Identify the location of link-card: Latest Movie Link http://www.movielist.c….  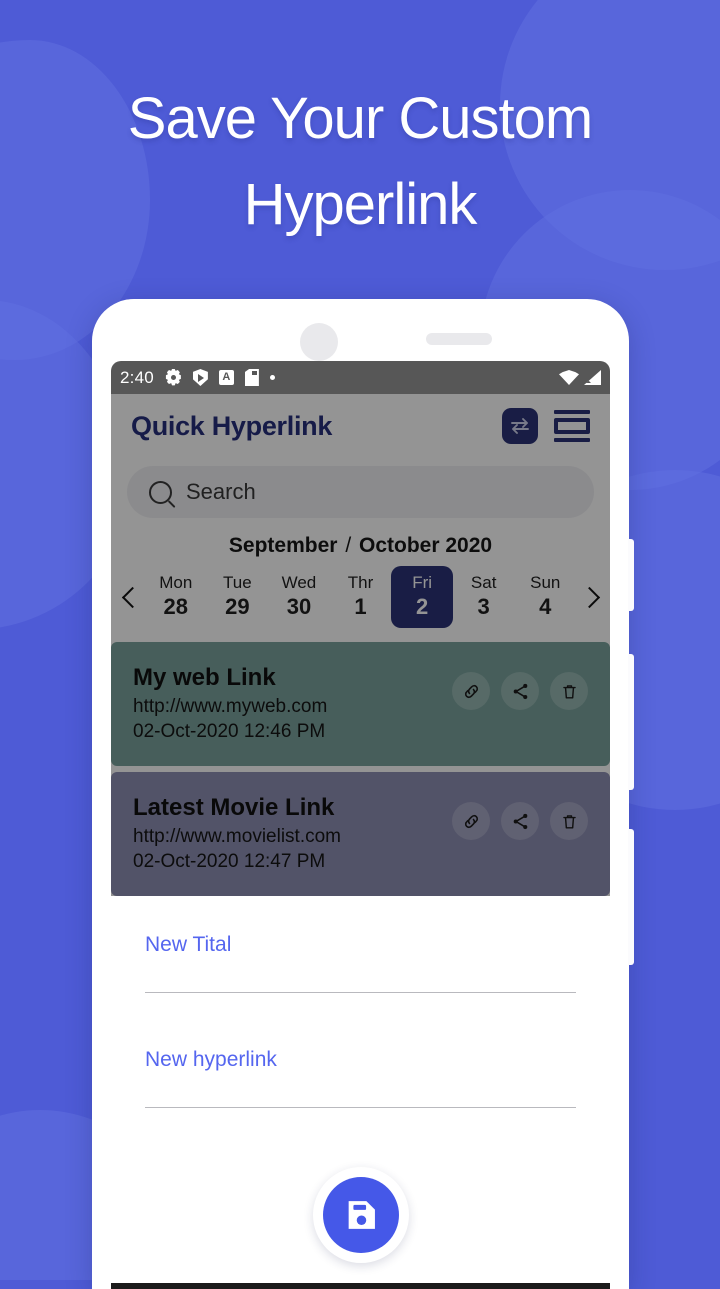
(360, 834).